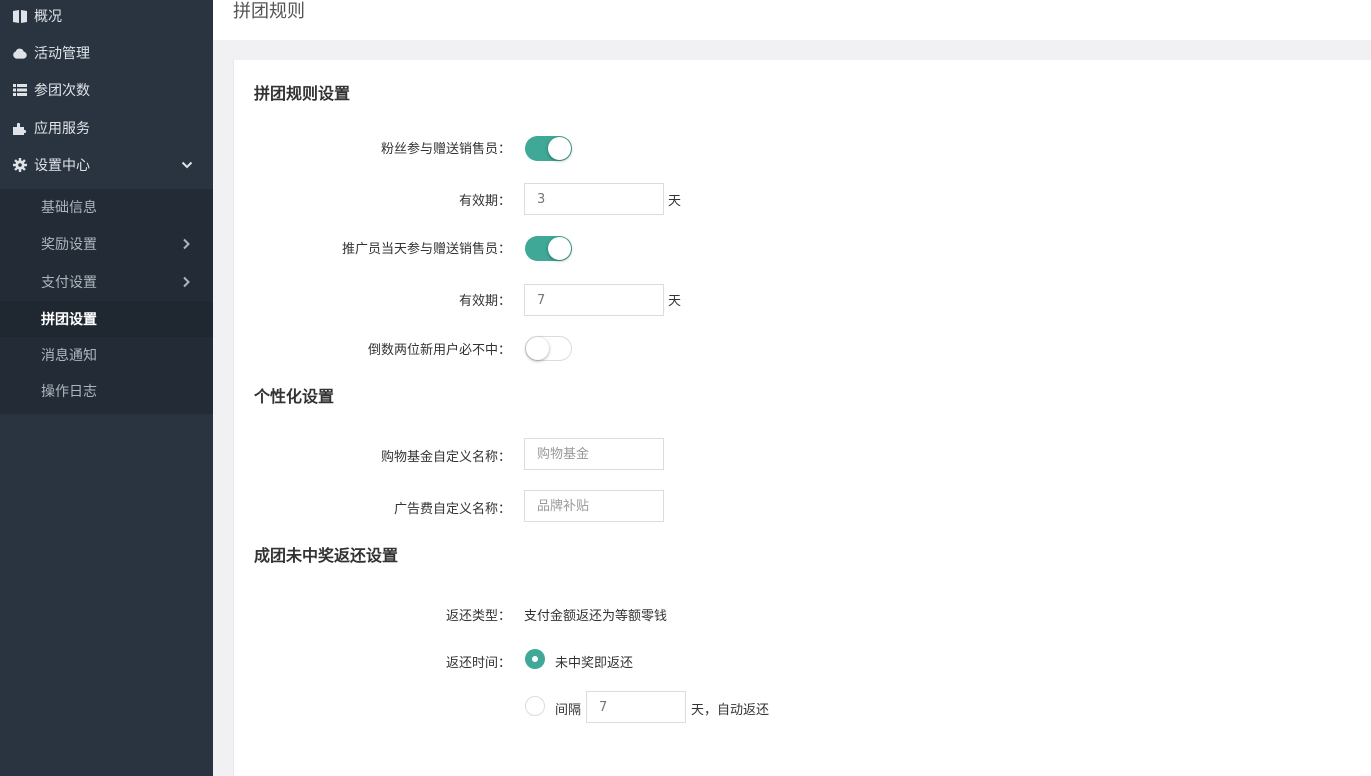 The height and width of the screenshot is (776, 1371). Describe the element at coordinates (792, 20) in the screenshot. I see `page-header: 拼团规则` at that location.